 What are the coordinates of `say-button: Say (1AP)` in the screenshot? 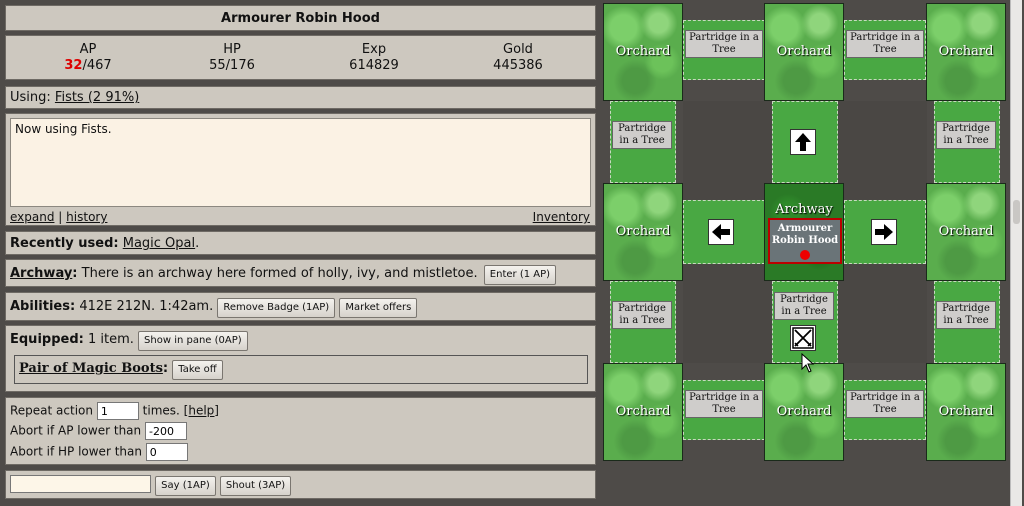 It's located at (185, 485).